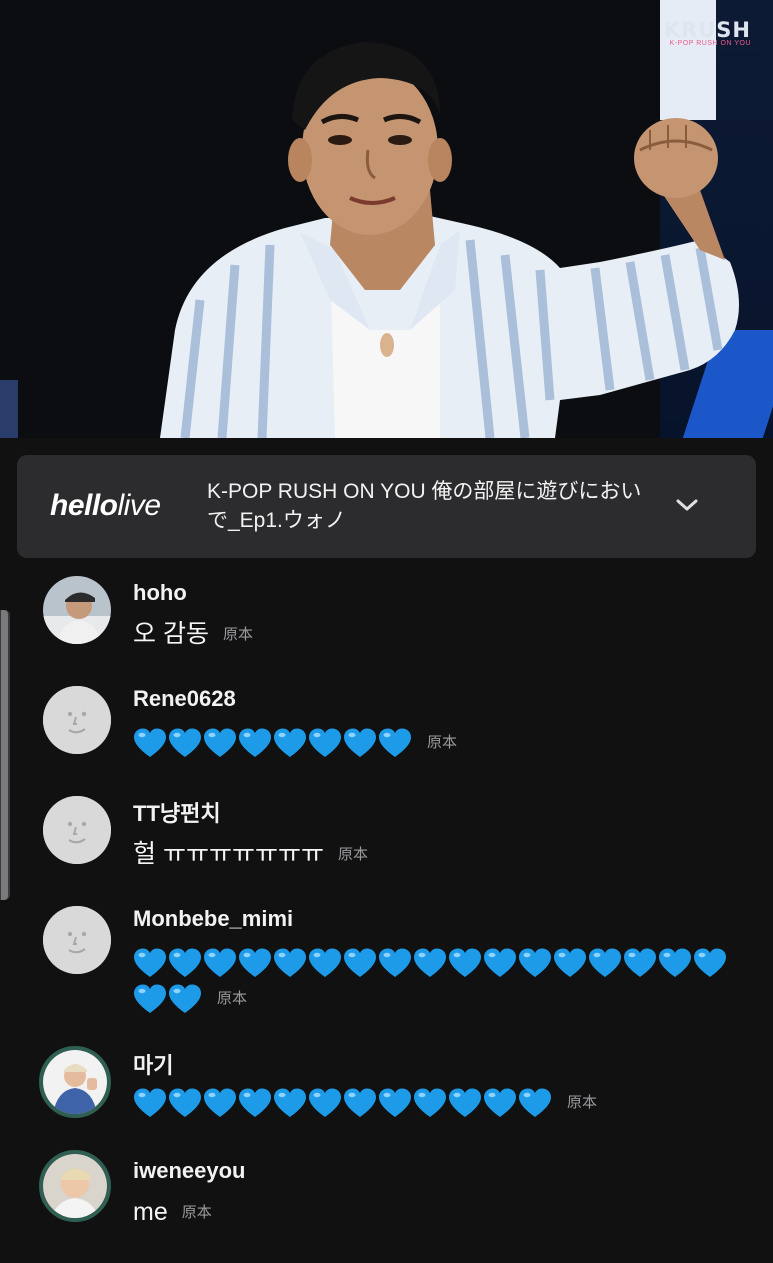 The image size is (773, 1263). I want to click on username: hoho, so click(160, 593).